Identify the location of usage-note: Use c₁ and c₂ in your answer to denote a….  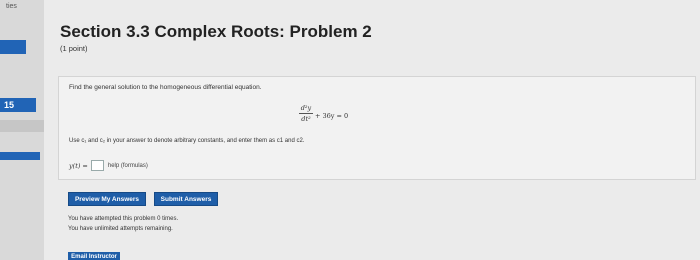
(187, 141).